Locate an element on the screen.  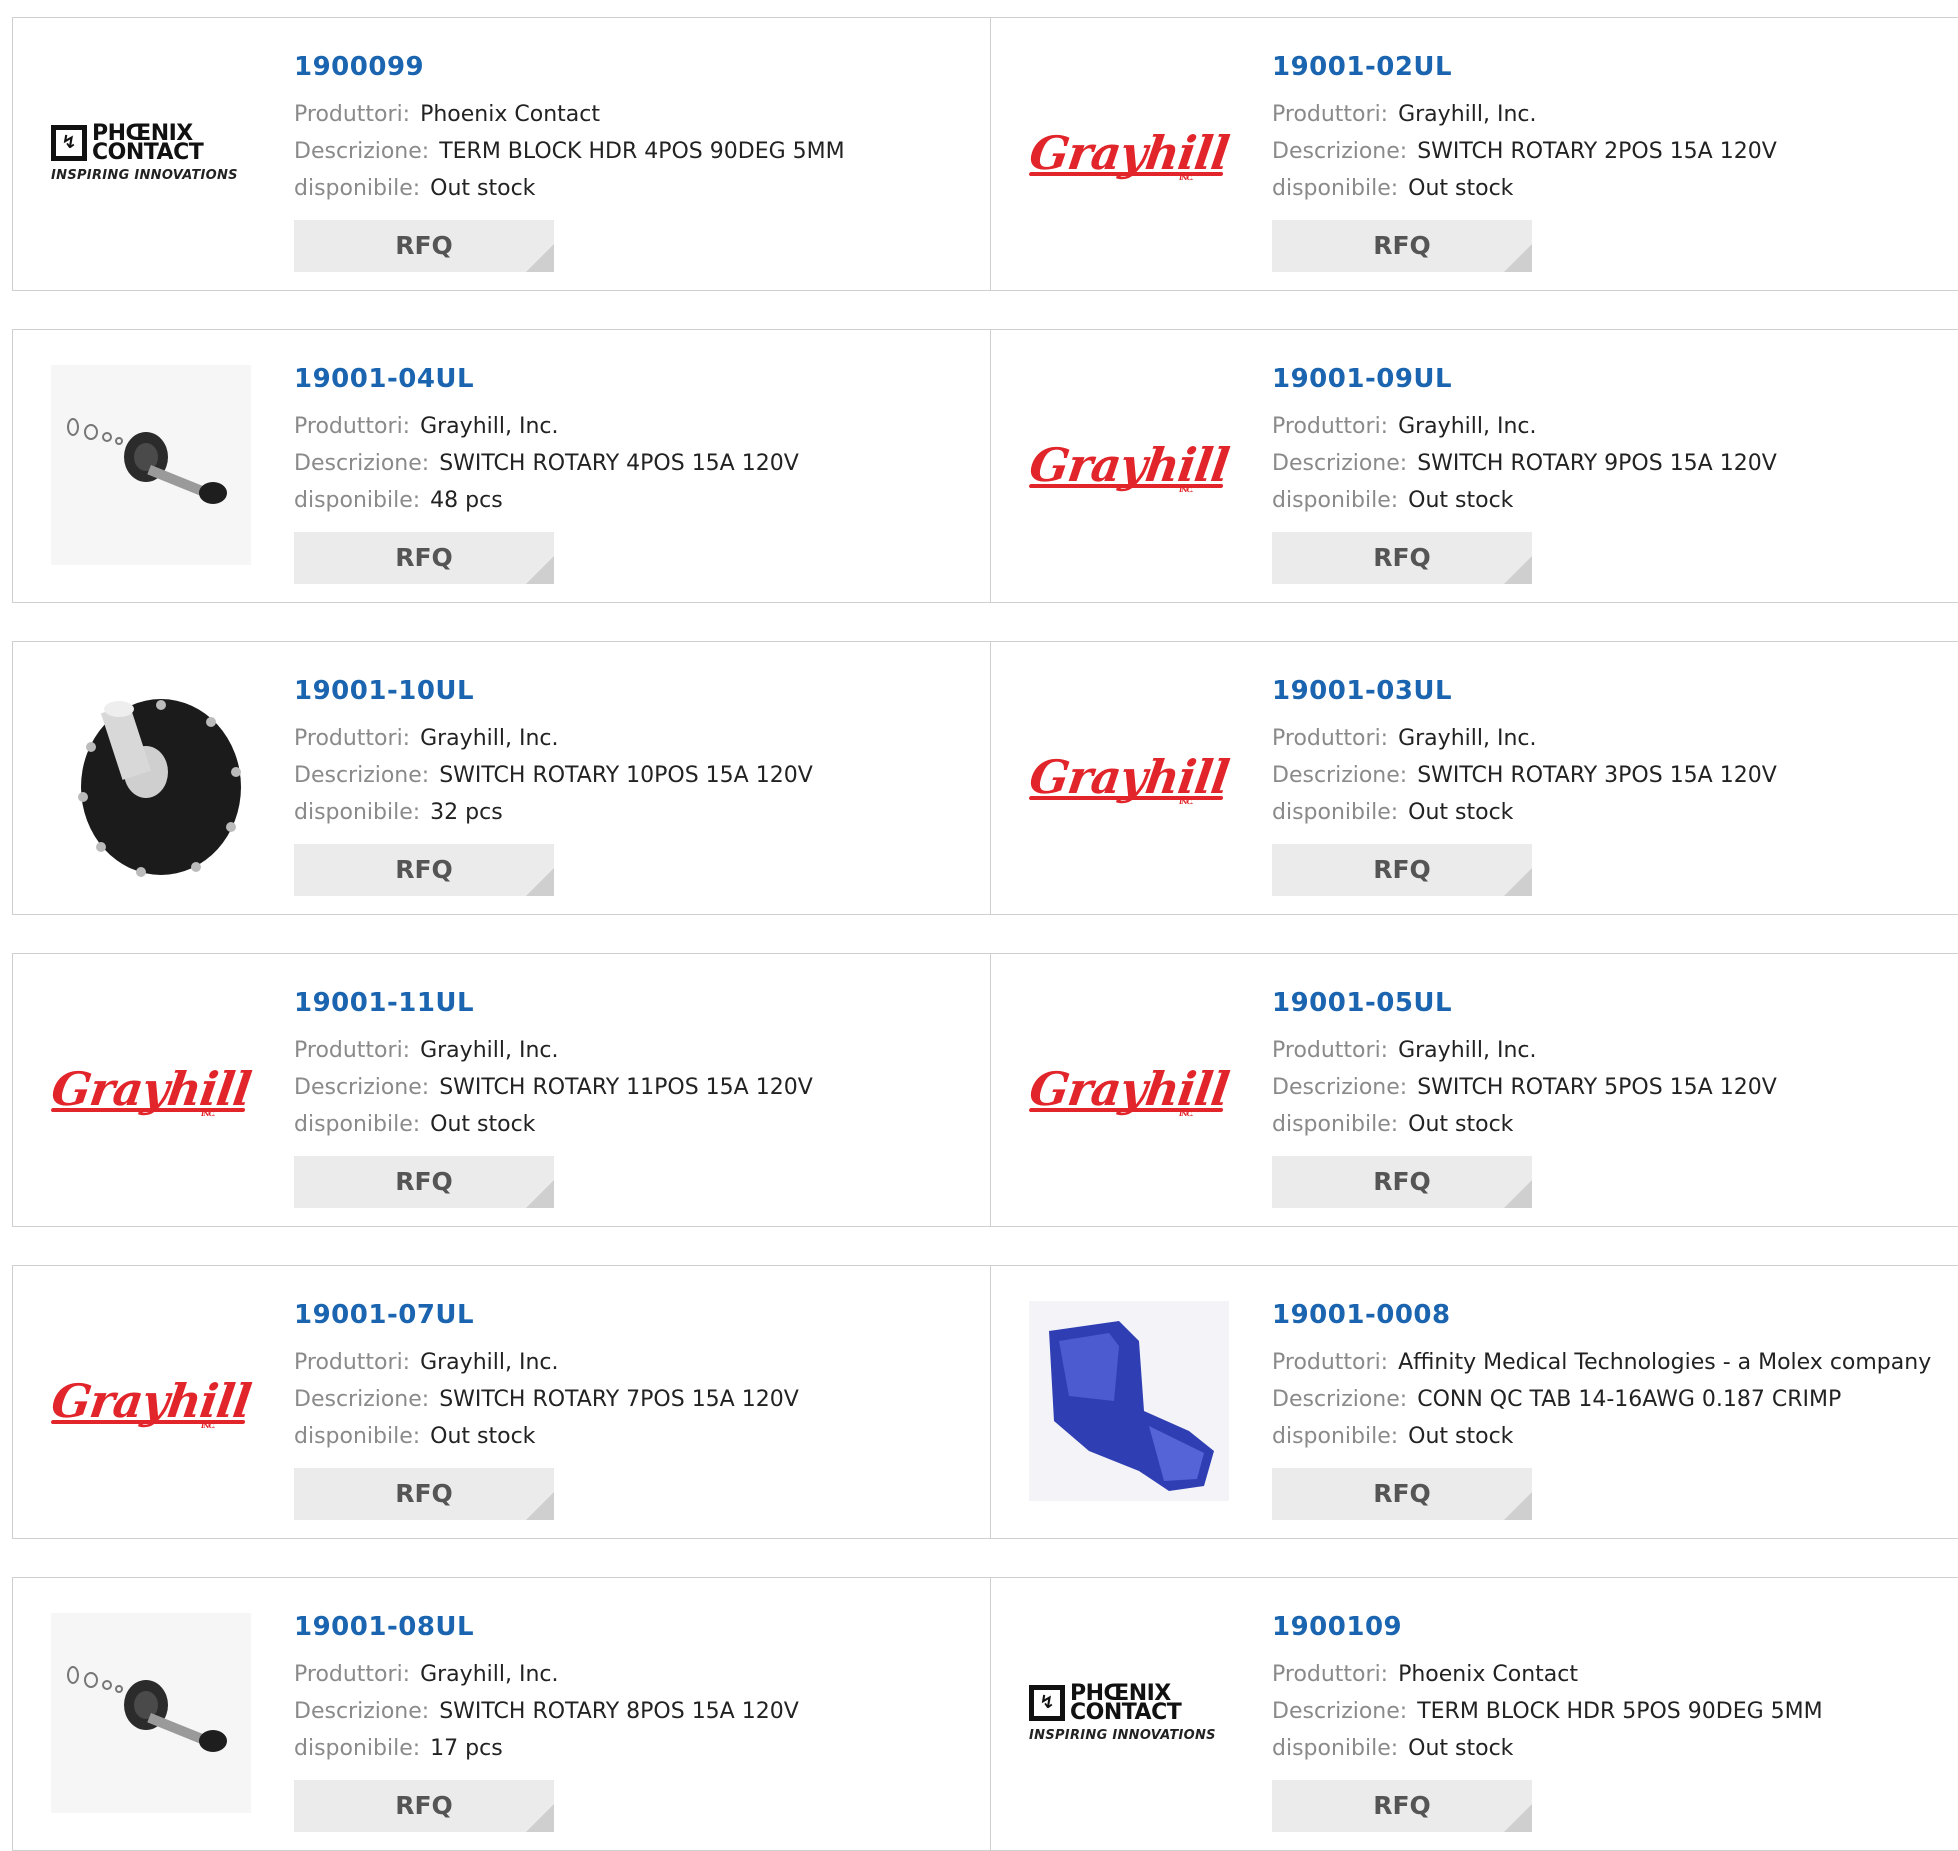
product-card: Grayhill INC. 19001-11UL Produttori is located at coordinates (502, 1090).